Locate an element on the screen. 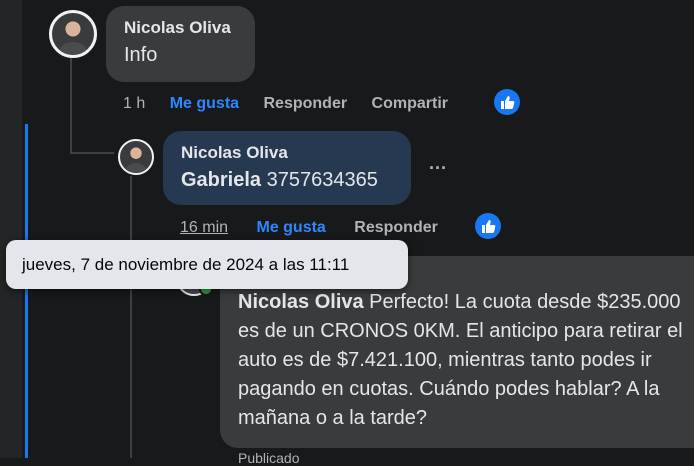 This screenshot has width=694, height=466. comment-time: 1 h is located at coordinates (134, 104).